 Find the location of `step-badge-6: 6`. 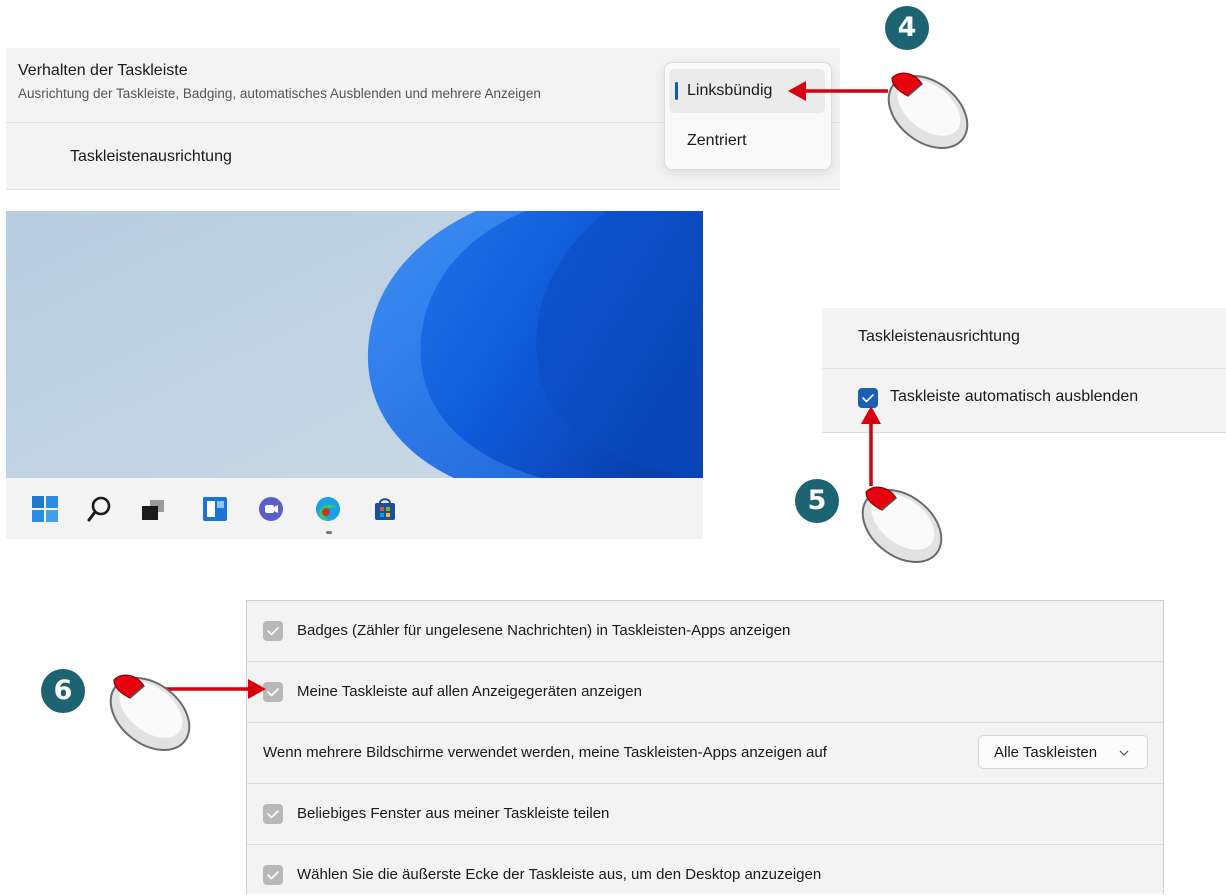

step-badge-6: 6 is located at coordinates (63, 691).